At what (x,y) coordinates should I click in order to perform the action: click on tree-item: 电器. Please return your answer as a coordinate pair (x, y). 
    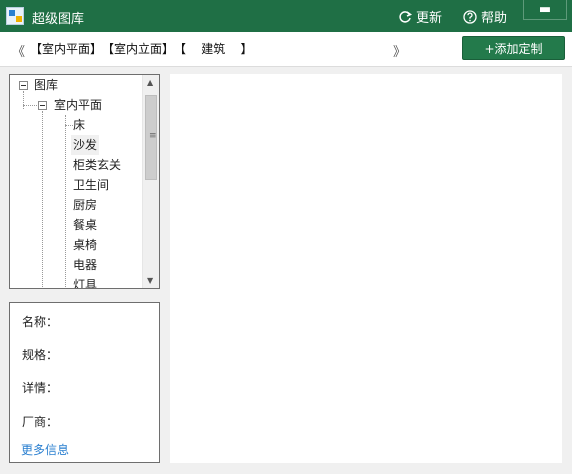
    Looking at the image, I should click on (85, 265).